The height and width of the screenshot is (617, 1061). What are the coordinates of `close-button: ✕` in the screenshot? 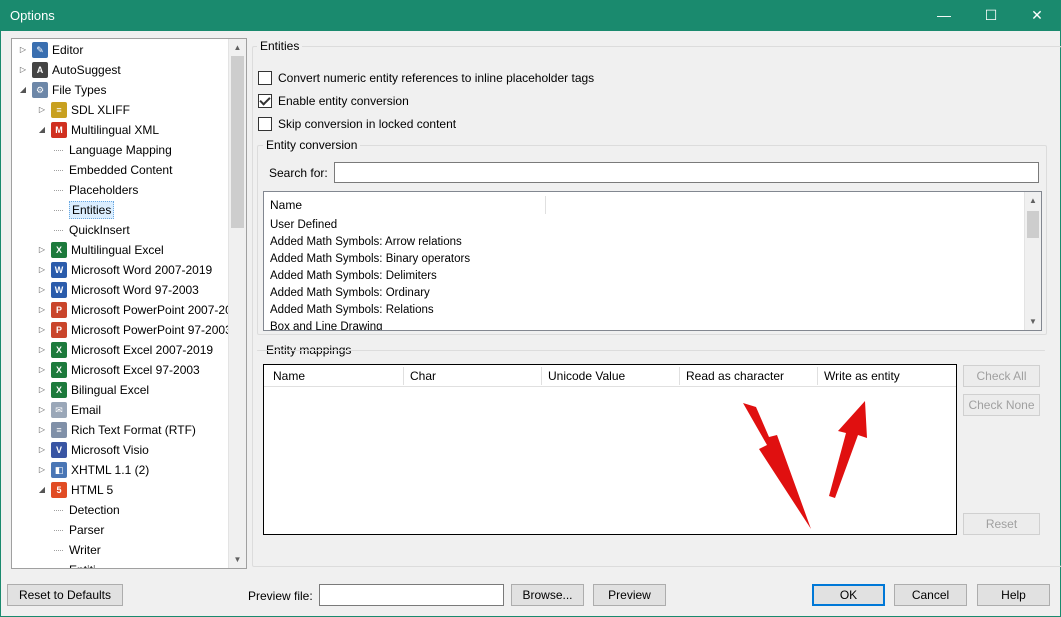 It's located at (1037, 15).